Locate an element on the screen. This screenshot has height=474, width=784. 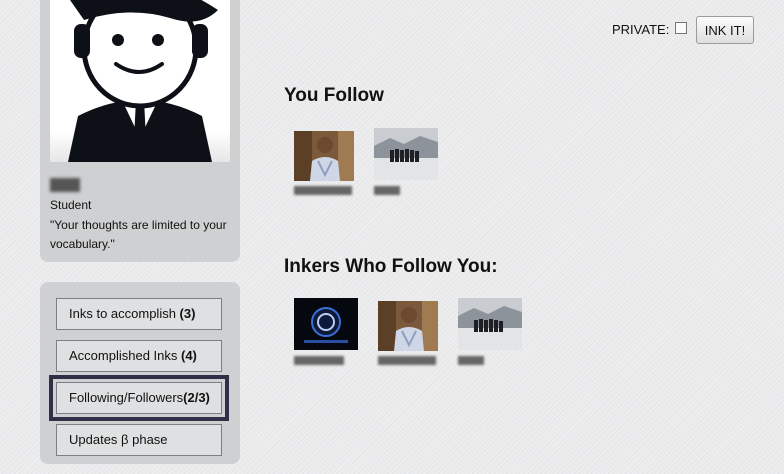
you-follow-heading: You Follow is located at coordinates (334, 95).